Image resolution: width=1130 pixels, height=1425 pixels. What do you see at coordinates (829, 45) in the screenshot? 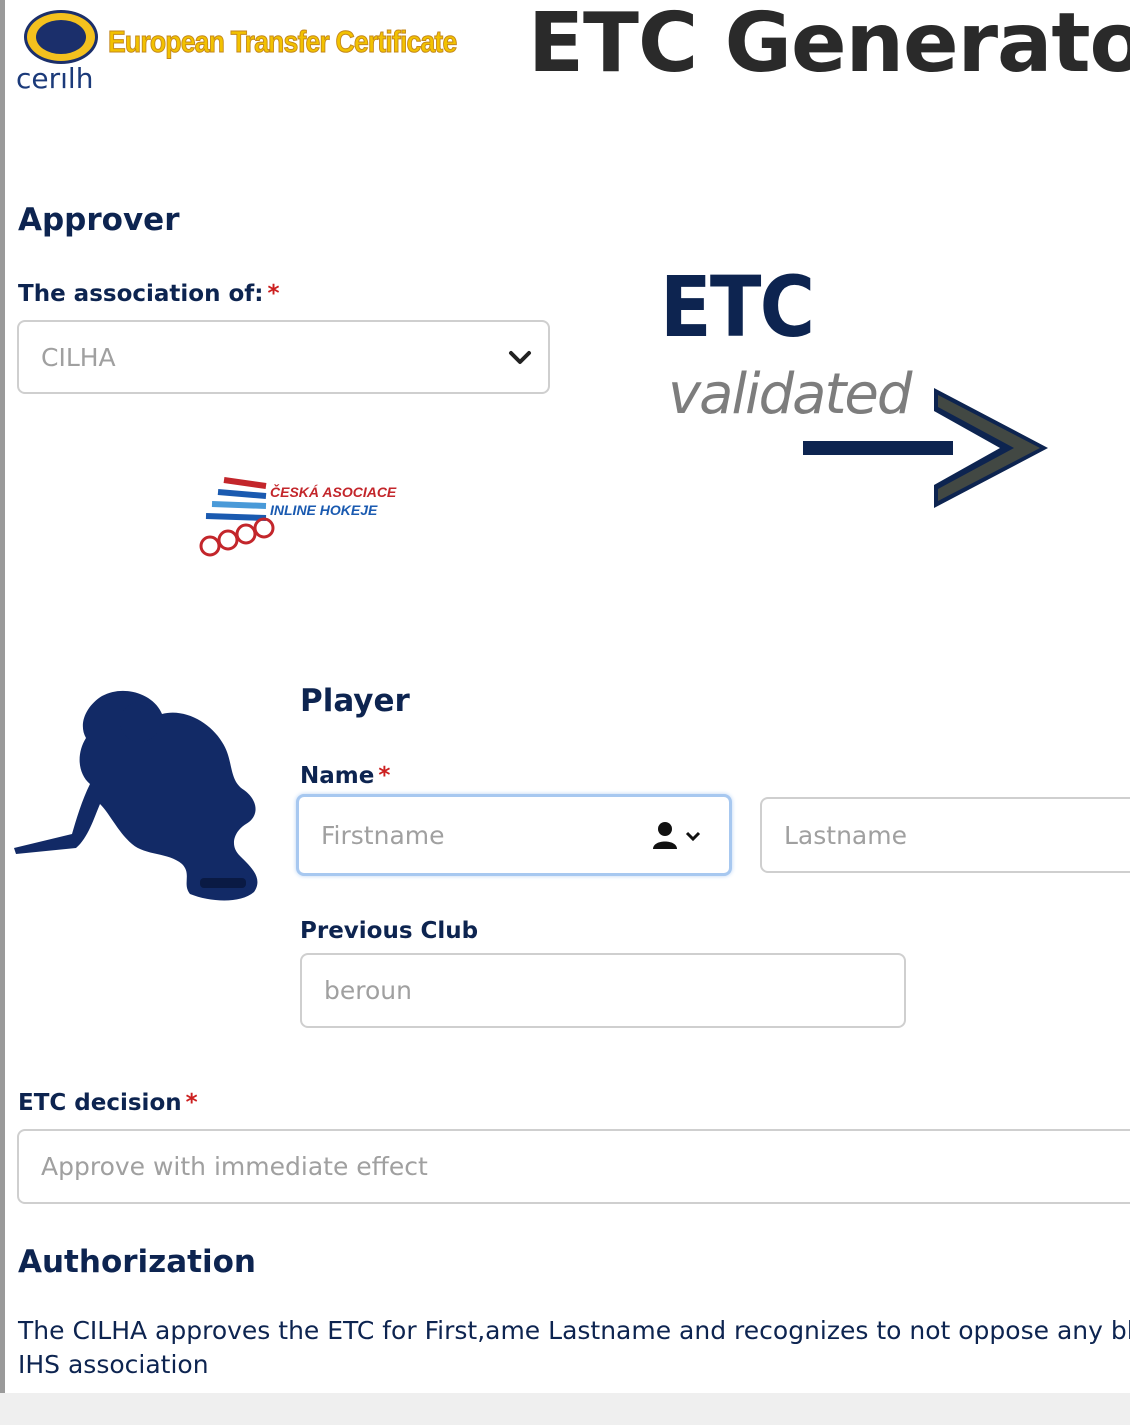
I see `page-title: ETC Generator` at bounding box center [829, 45].